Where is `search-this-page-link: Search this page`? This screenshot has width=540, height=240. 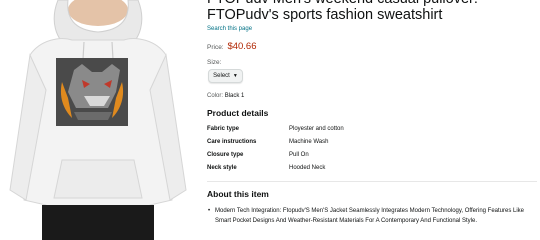 search-this-page-link: Search this page is located at coordinates (229, 29).